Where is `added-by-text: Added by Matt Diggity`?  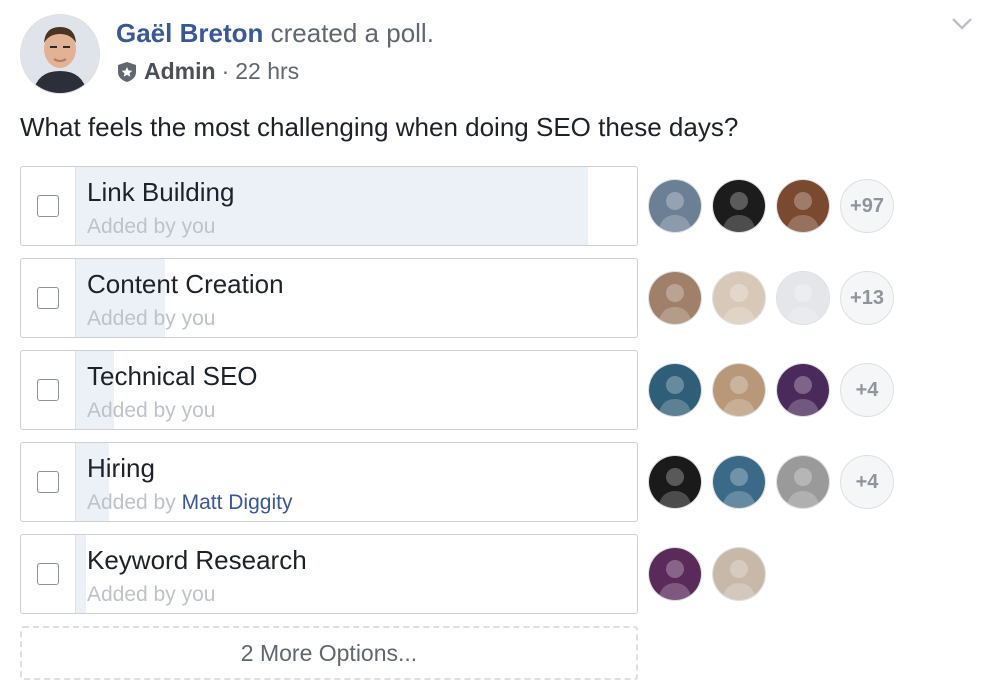
added-by-text: Added by Matt Diggity is located at coordinates (189, 503).